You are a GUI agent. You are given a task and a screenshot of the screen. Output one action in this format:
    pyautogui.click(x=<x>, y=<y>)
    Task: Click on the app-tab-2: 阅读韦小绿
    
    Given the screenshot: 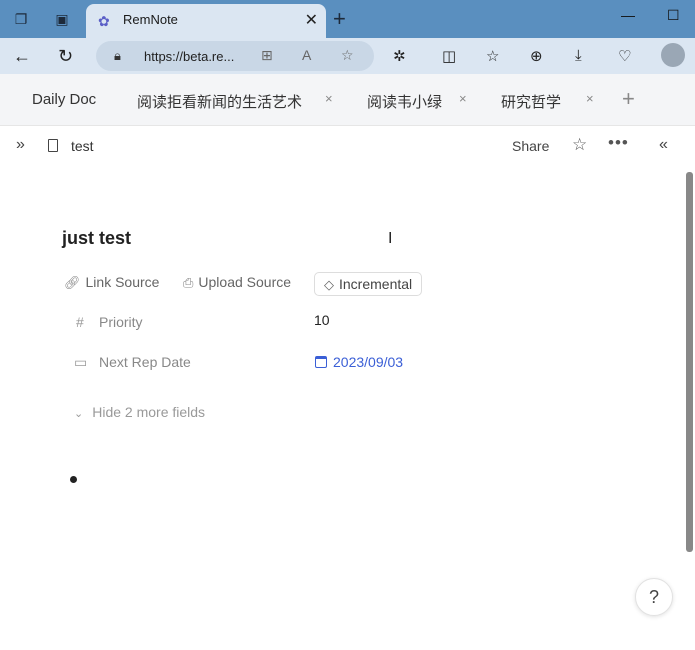 What is the action you would take?
    pyautogui.click(x=404, y=101)
    